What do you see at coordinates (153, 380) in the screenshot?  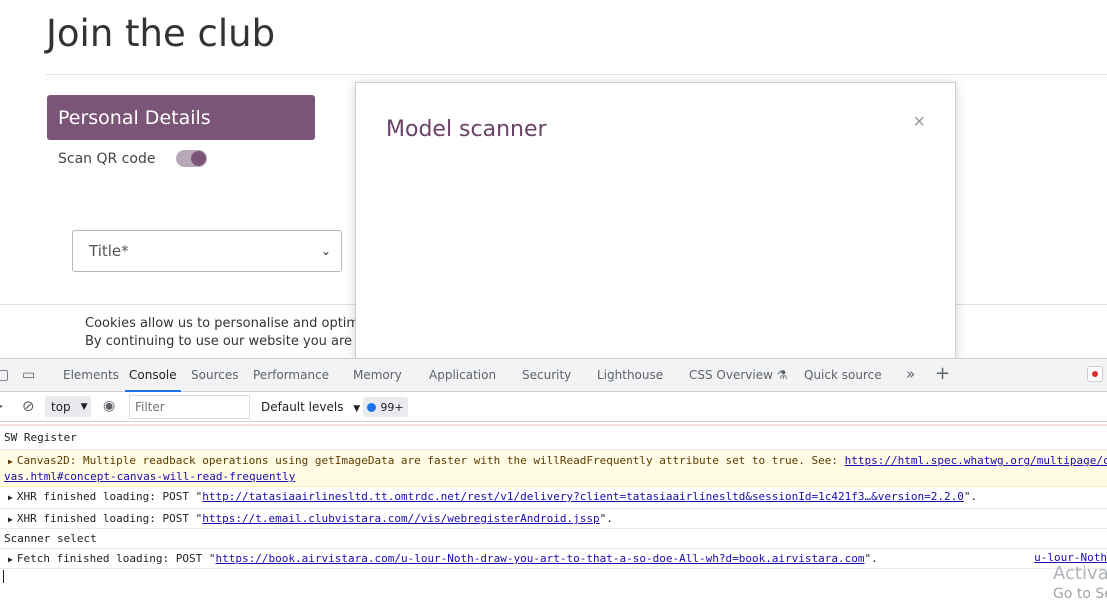 I see `tab-console: Console` at bounding box center [153, 380].